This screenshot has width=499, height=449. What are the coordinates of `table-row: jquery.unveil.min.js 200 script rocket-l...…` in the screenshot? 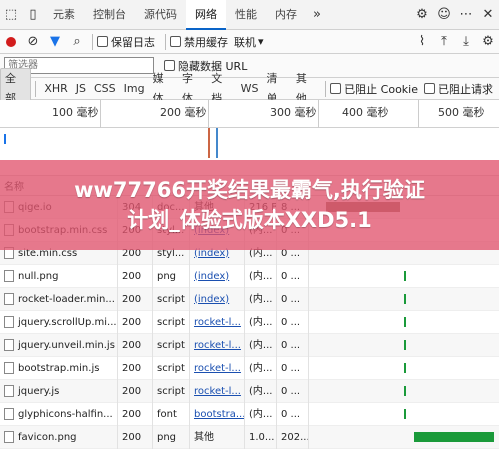 It's located at (249, 345).